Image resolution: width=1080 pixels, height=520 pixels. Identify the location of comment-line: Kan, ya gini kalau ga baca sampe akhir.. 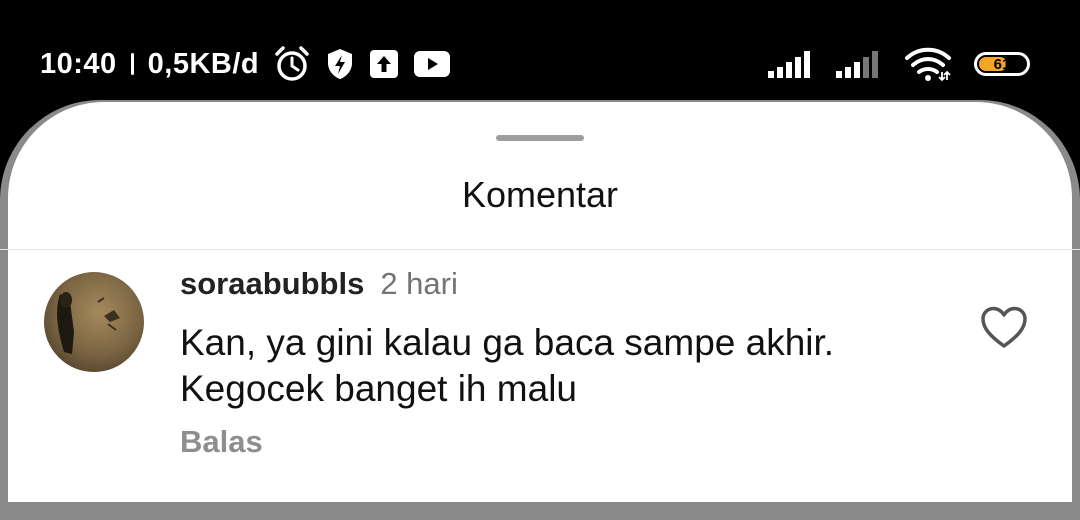
(507, 342).